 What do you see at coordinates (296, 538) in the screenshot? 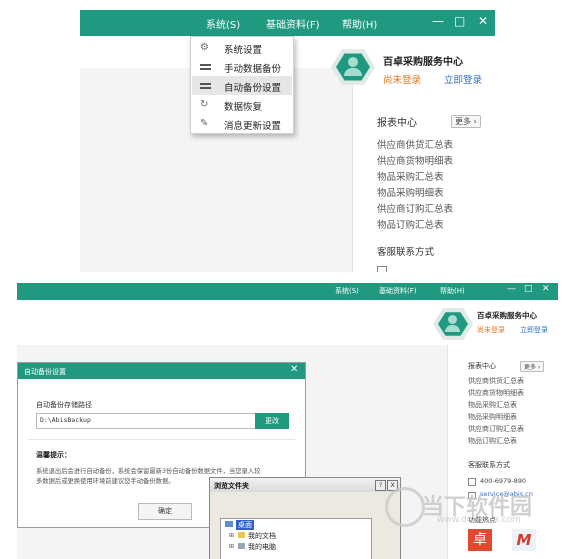
I see `folder-tree: 桌面 ⊞ 我的文档 ⊞ 我的电脑` at bounding box center [296, 538].